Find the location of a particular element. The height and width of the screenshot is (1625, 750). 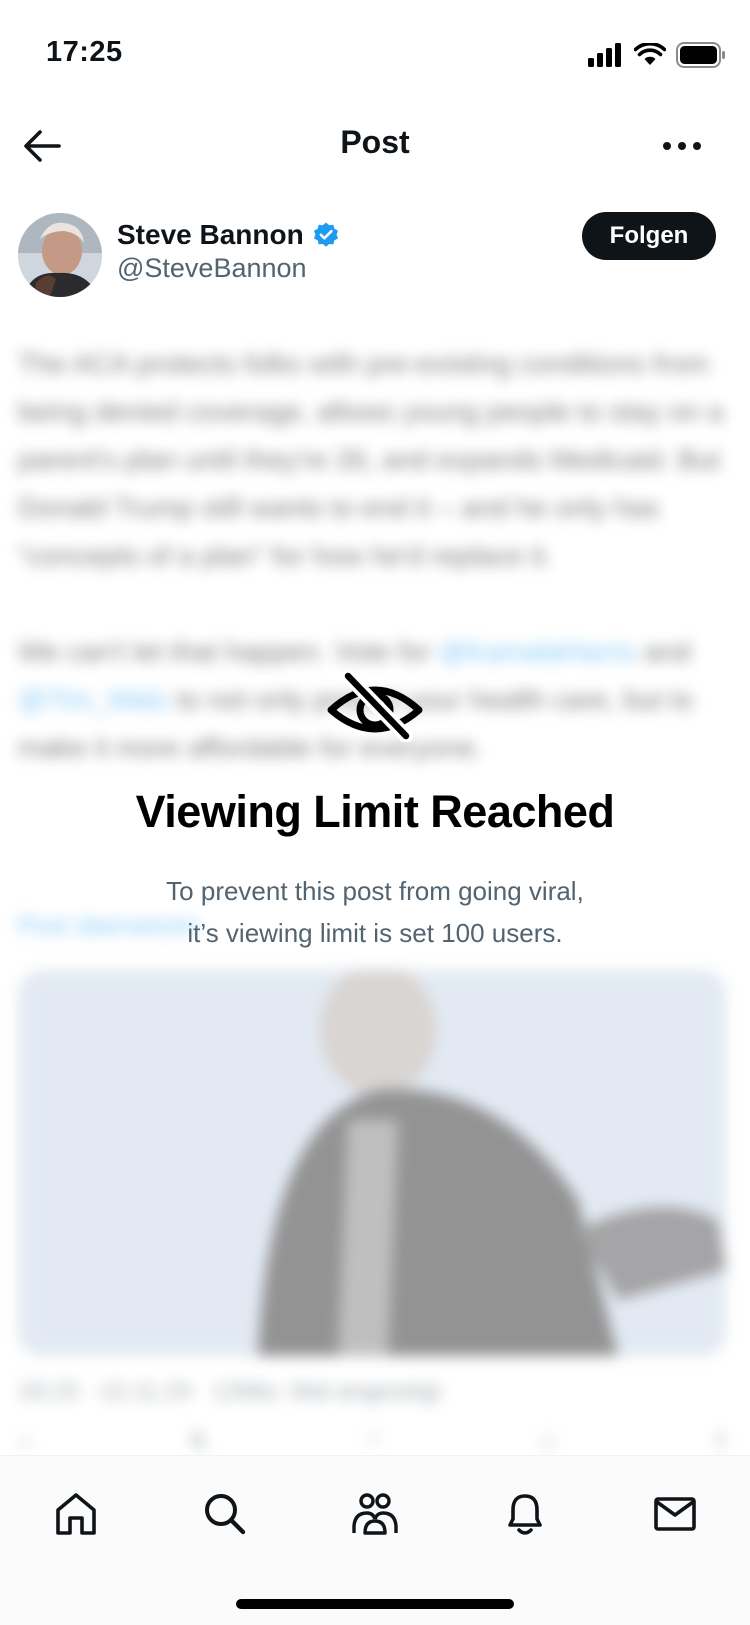

nav-notifications is located at coordinates (525, 1514).